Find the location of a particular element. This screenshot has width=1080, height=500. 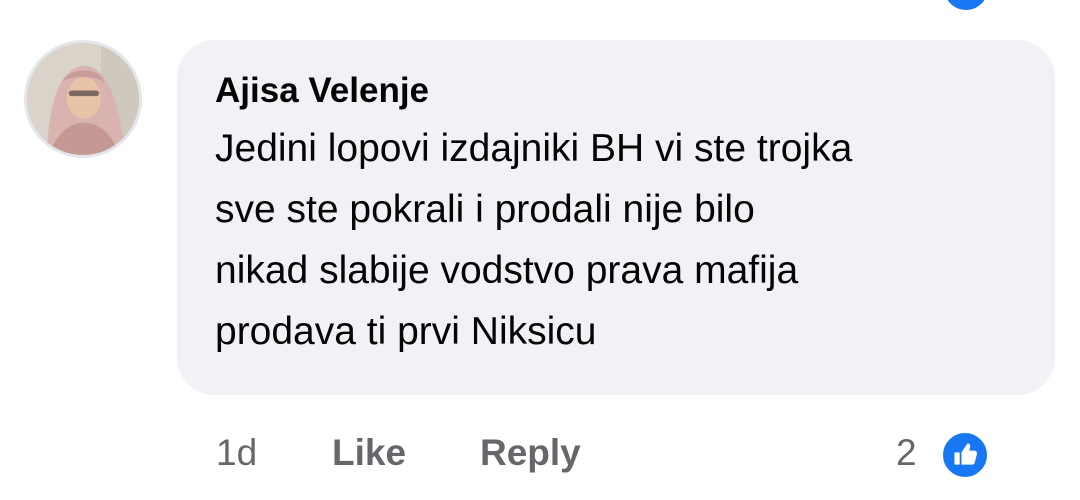

comment-author: Ajisa Velenje is located at coordinates (616, 91).